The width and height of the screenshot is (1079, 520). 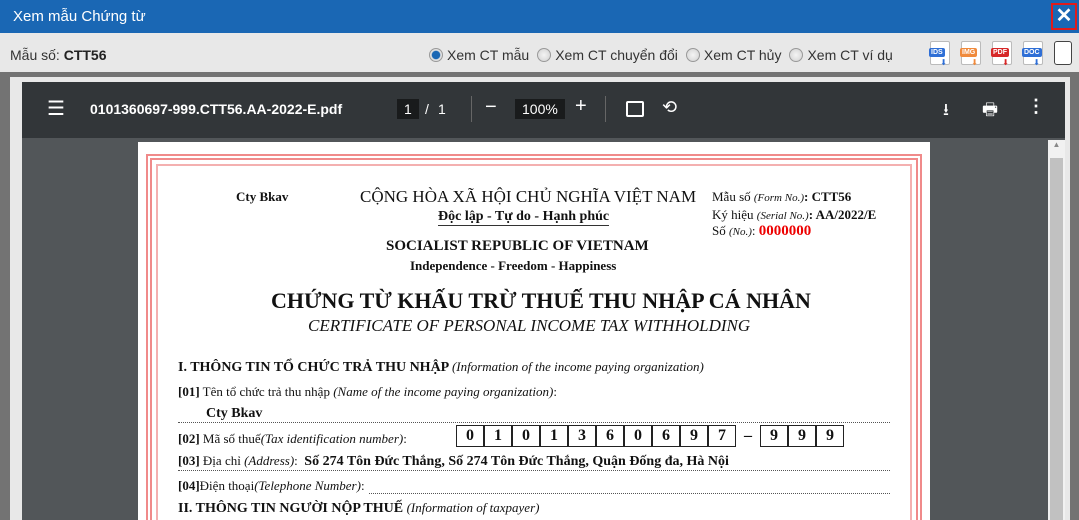 I want to click on form-number: Mẫu số: CTT56, so click(x=58, y=55).